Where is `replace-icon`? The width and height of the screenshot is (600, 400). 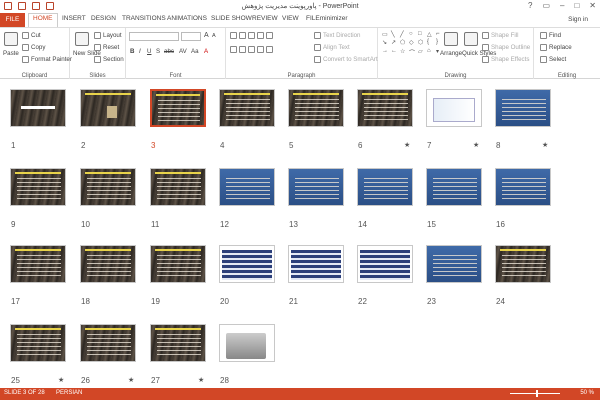 replace-icon is located at coordinates (543, 47).